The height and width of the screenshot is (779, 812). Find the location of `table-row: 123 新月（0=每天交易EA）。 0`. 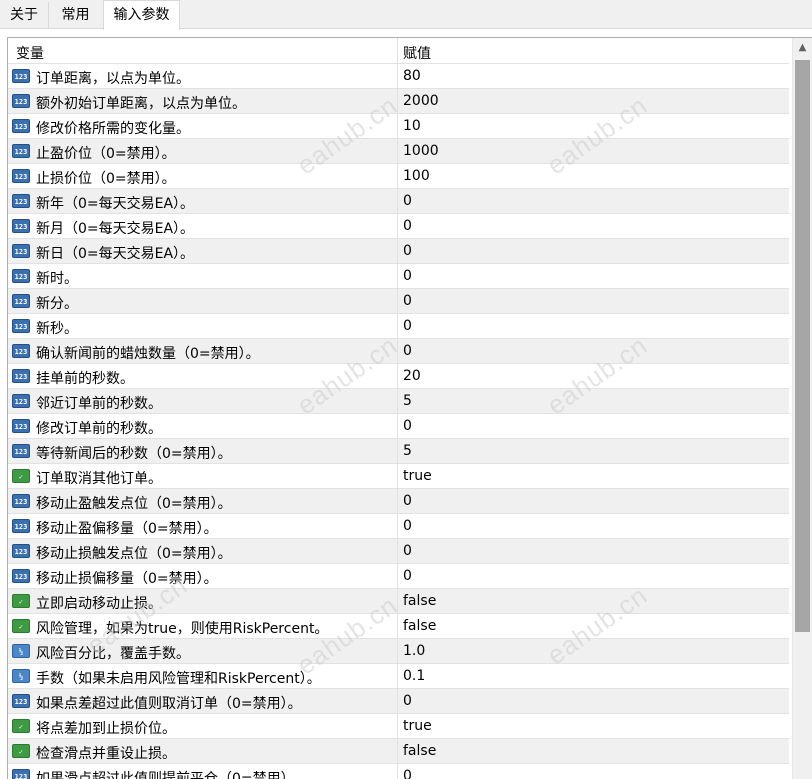

table-row: 123 新月（0=每天交易EA）。 0 is located at coordinates (398, 226).